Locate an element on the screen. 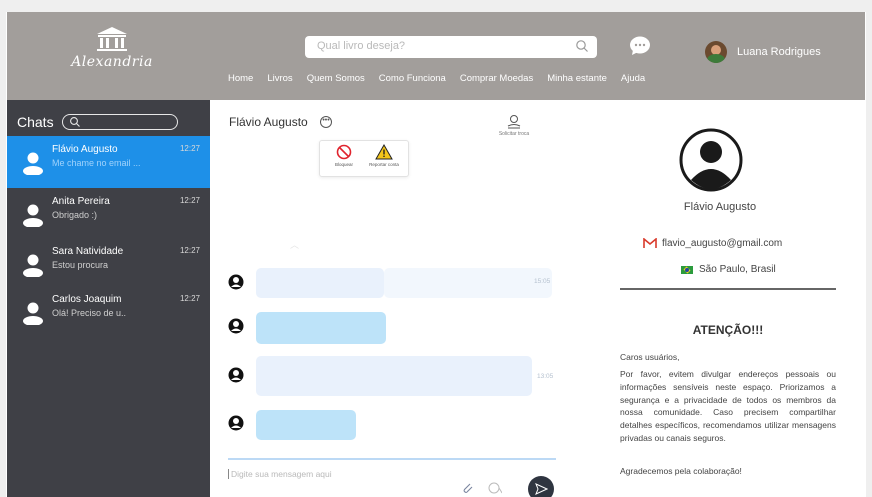 The image size is (872, 497). request-trade-button: Solicitar troca is located at coordinates (514, 125).